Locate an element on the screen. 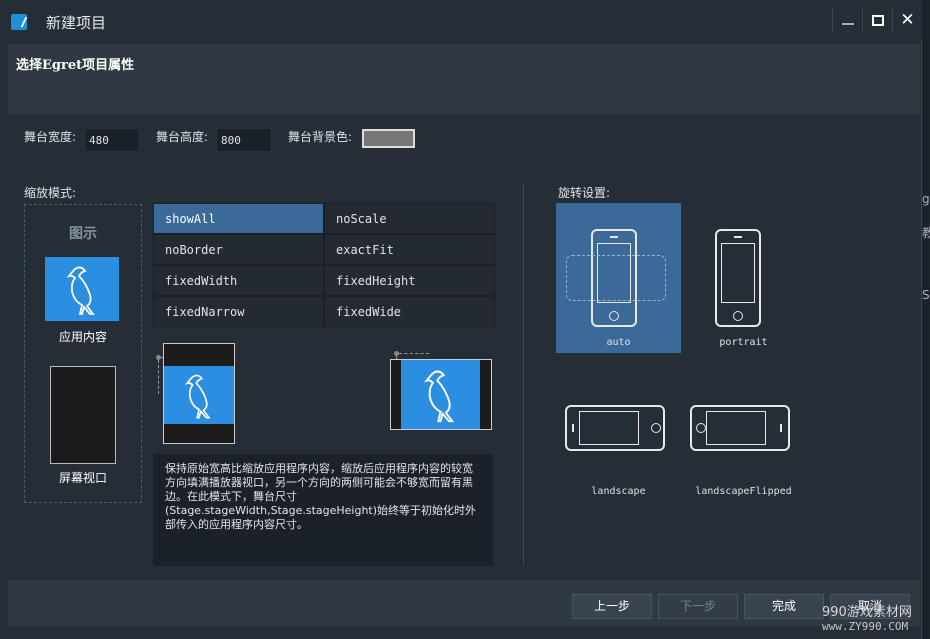  rotation-auto-label: auto is located at coordinates (618, 342).